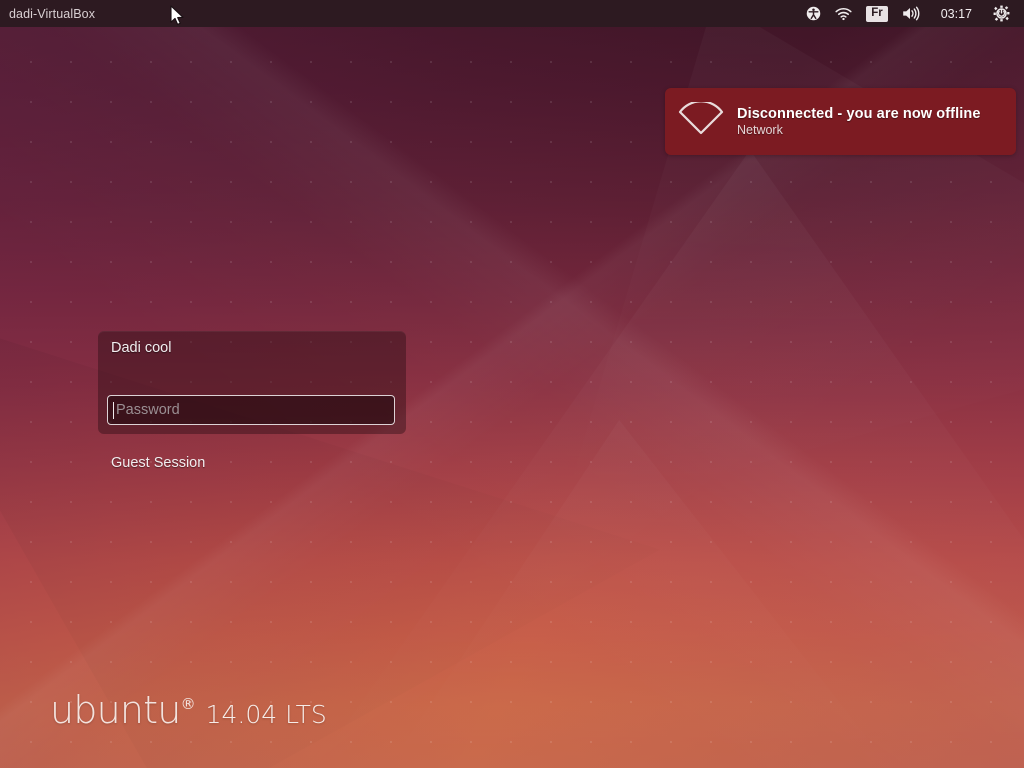 This screenshot has height=768, width=1024. I want to click on keyboard-layout-indicator: Fr, so click(877, 13).